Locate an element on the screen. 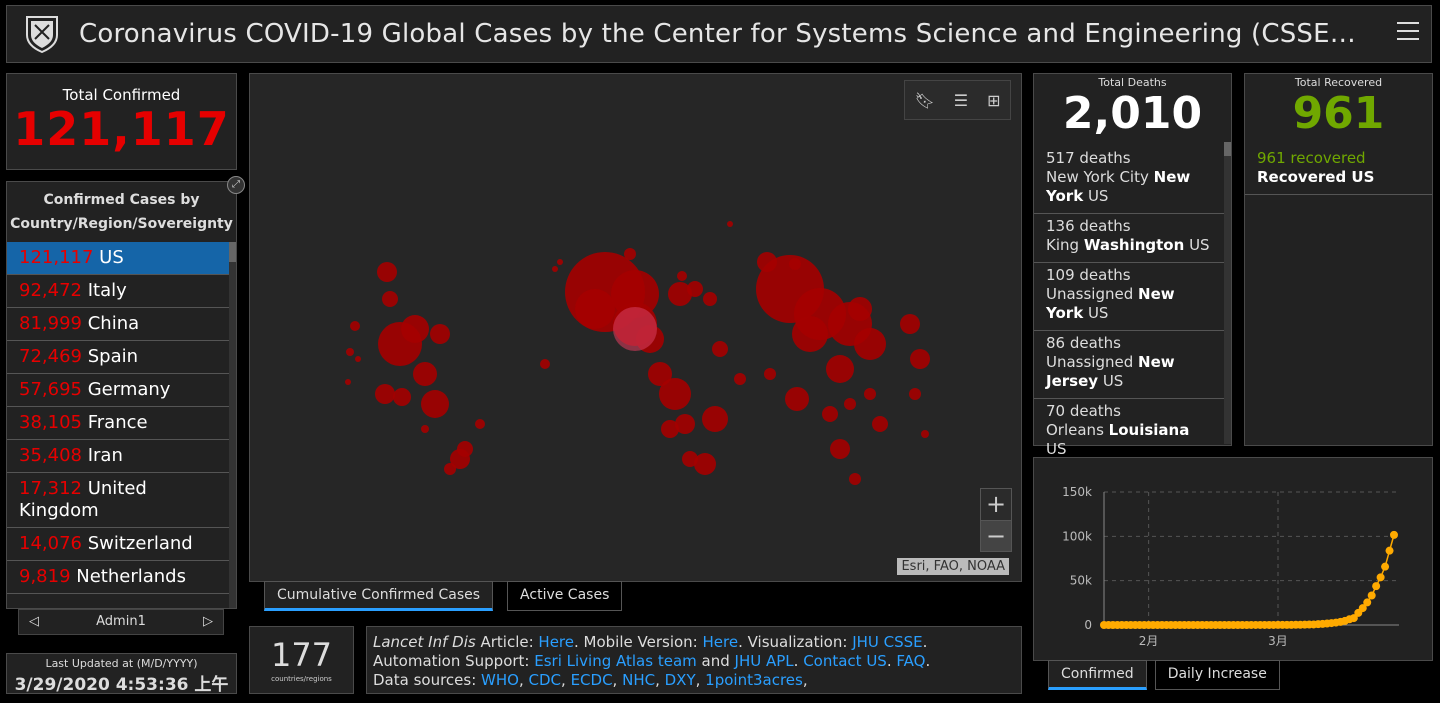  country-row: 14,076 Switzerland is located at coordinates (118, 544).